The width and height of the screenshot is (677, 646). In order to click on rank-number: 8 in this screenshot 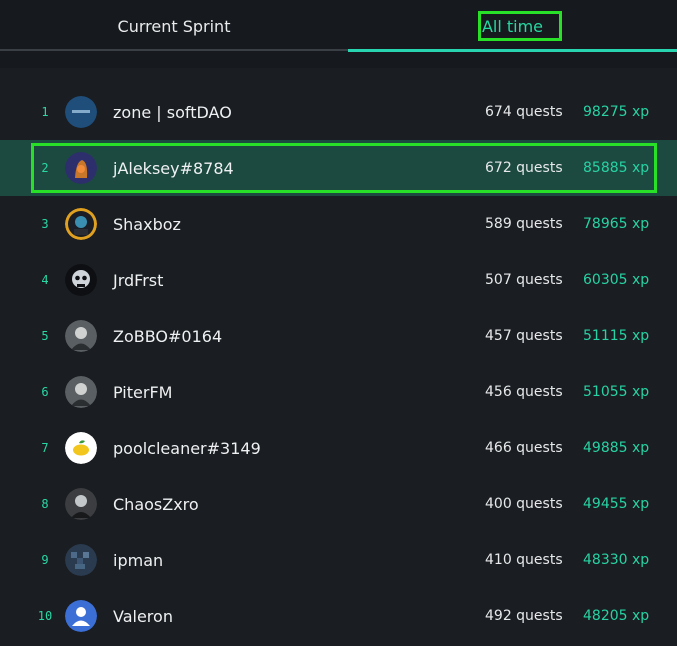, I will do `click(45, 504)`.